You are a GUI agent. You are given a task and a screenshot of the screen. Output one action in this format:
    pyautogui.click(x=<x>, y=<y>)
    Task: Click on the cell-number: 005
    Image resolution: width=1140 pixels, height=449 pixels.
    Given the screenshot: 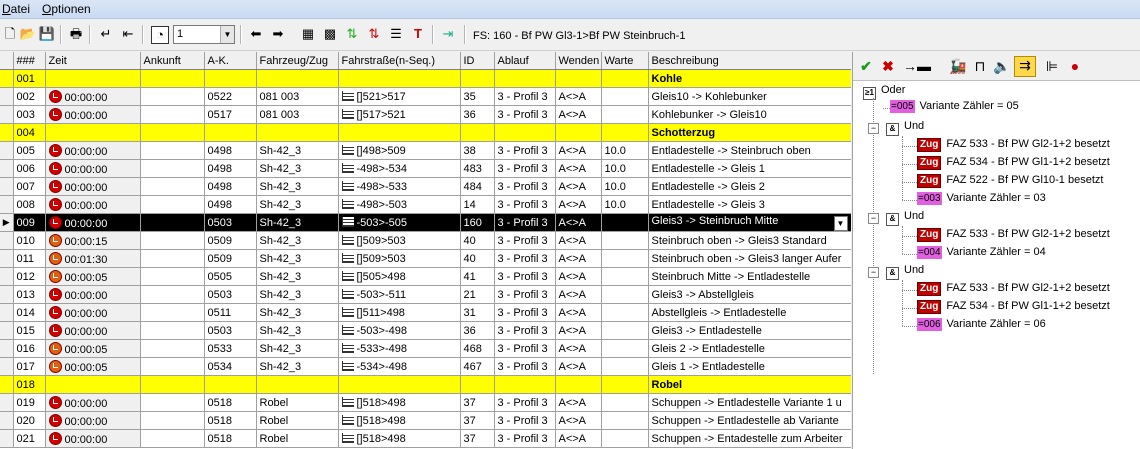 What is the action you would take?
    pyautogui.click(x=29, y=150)
    